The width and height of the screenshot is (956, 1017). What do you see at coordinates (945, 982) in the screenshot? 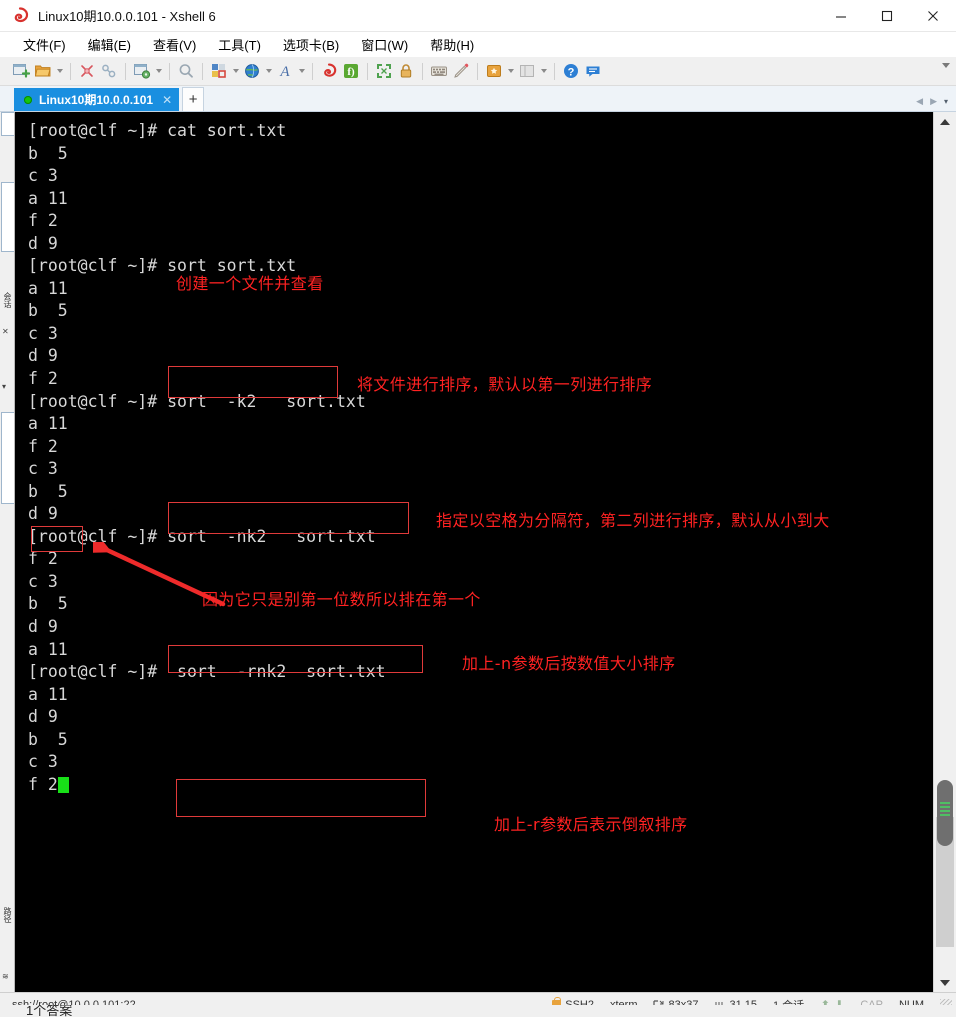
I see `scroll-down-button` at bounding box center [945, 982].